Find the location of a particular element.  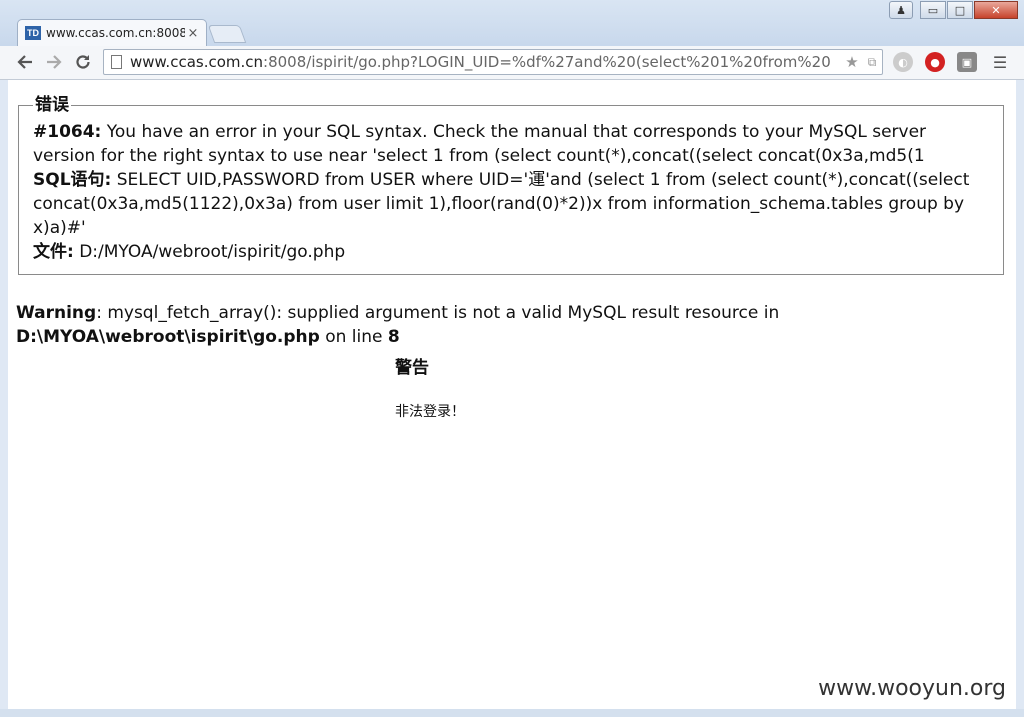

forward-arrow-icon is located at coordinates (54, 62).